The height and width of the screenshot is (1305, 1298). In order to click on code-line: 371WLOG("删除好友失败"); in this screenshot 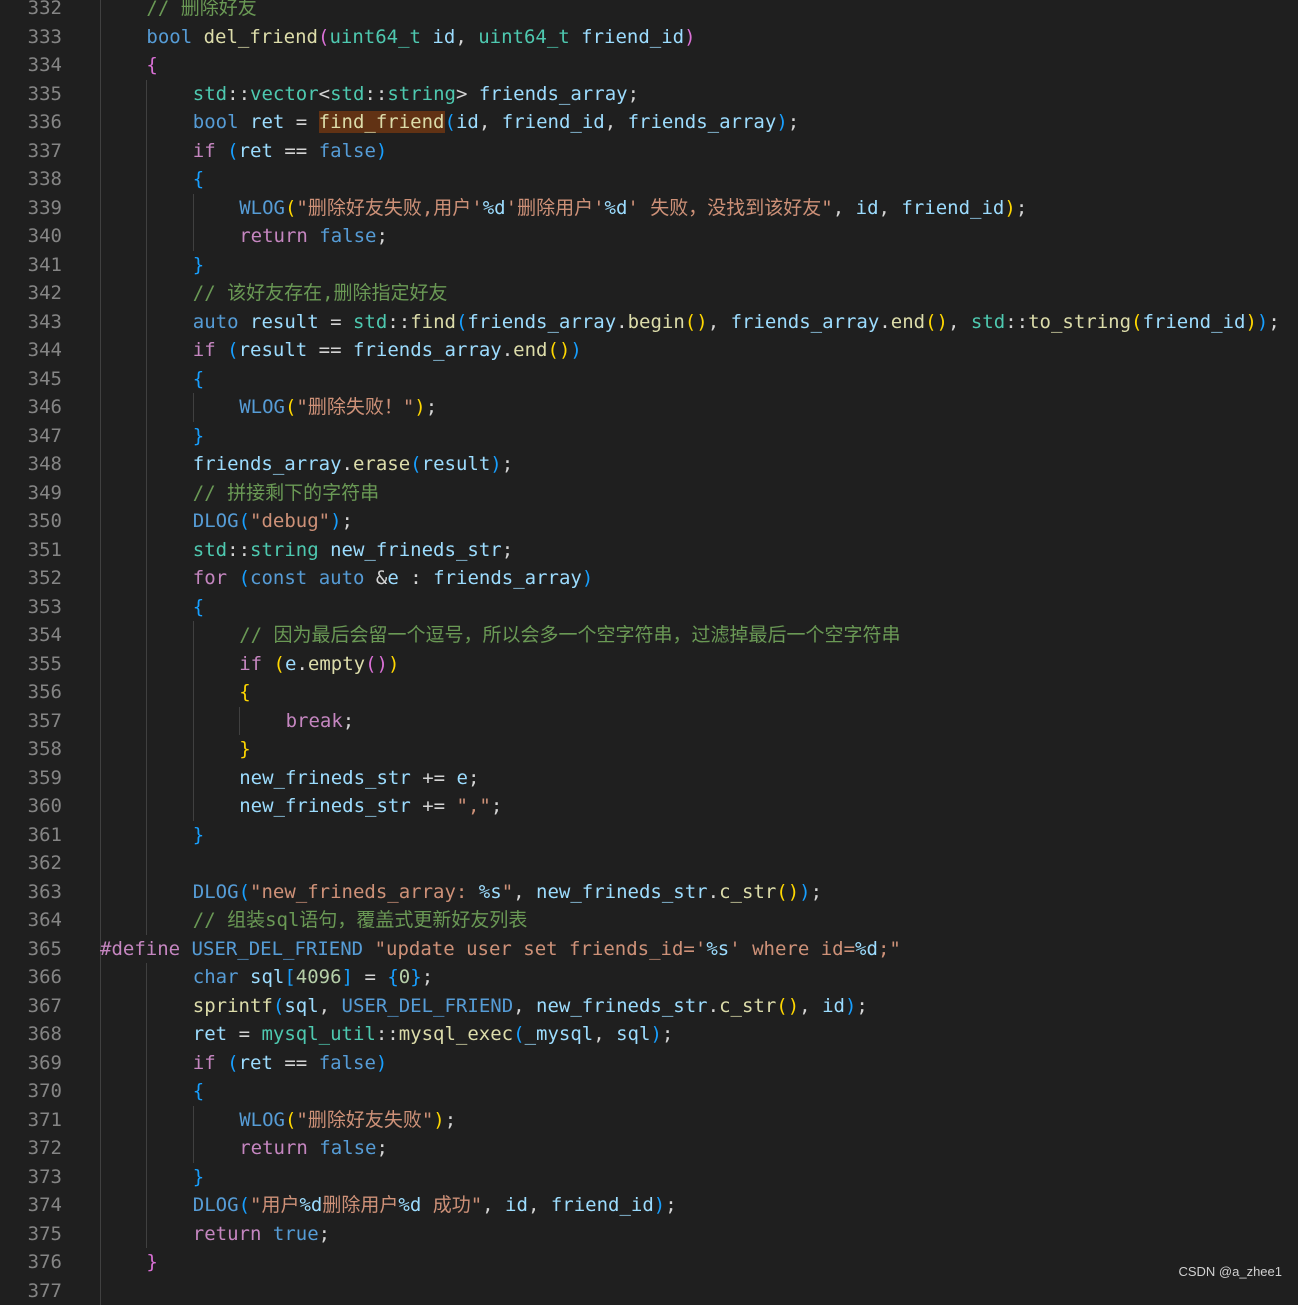, I will do `click(649, 1120)`.